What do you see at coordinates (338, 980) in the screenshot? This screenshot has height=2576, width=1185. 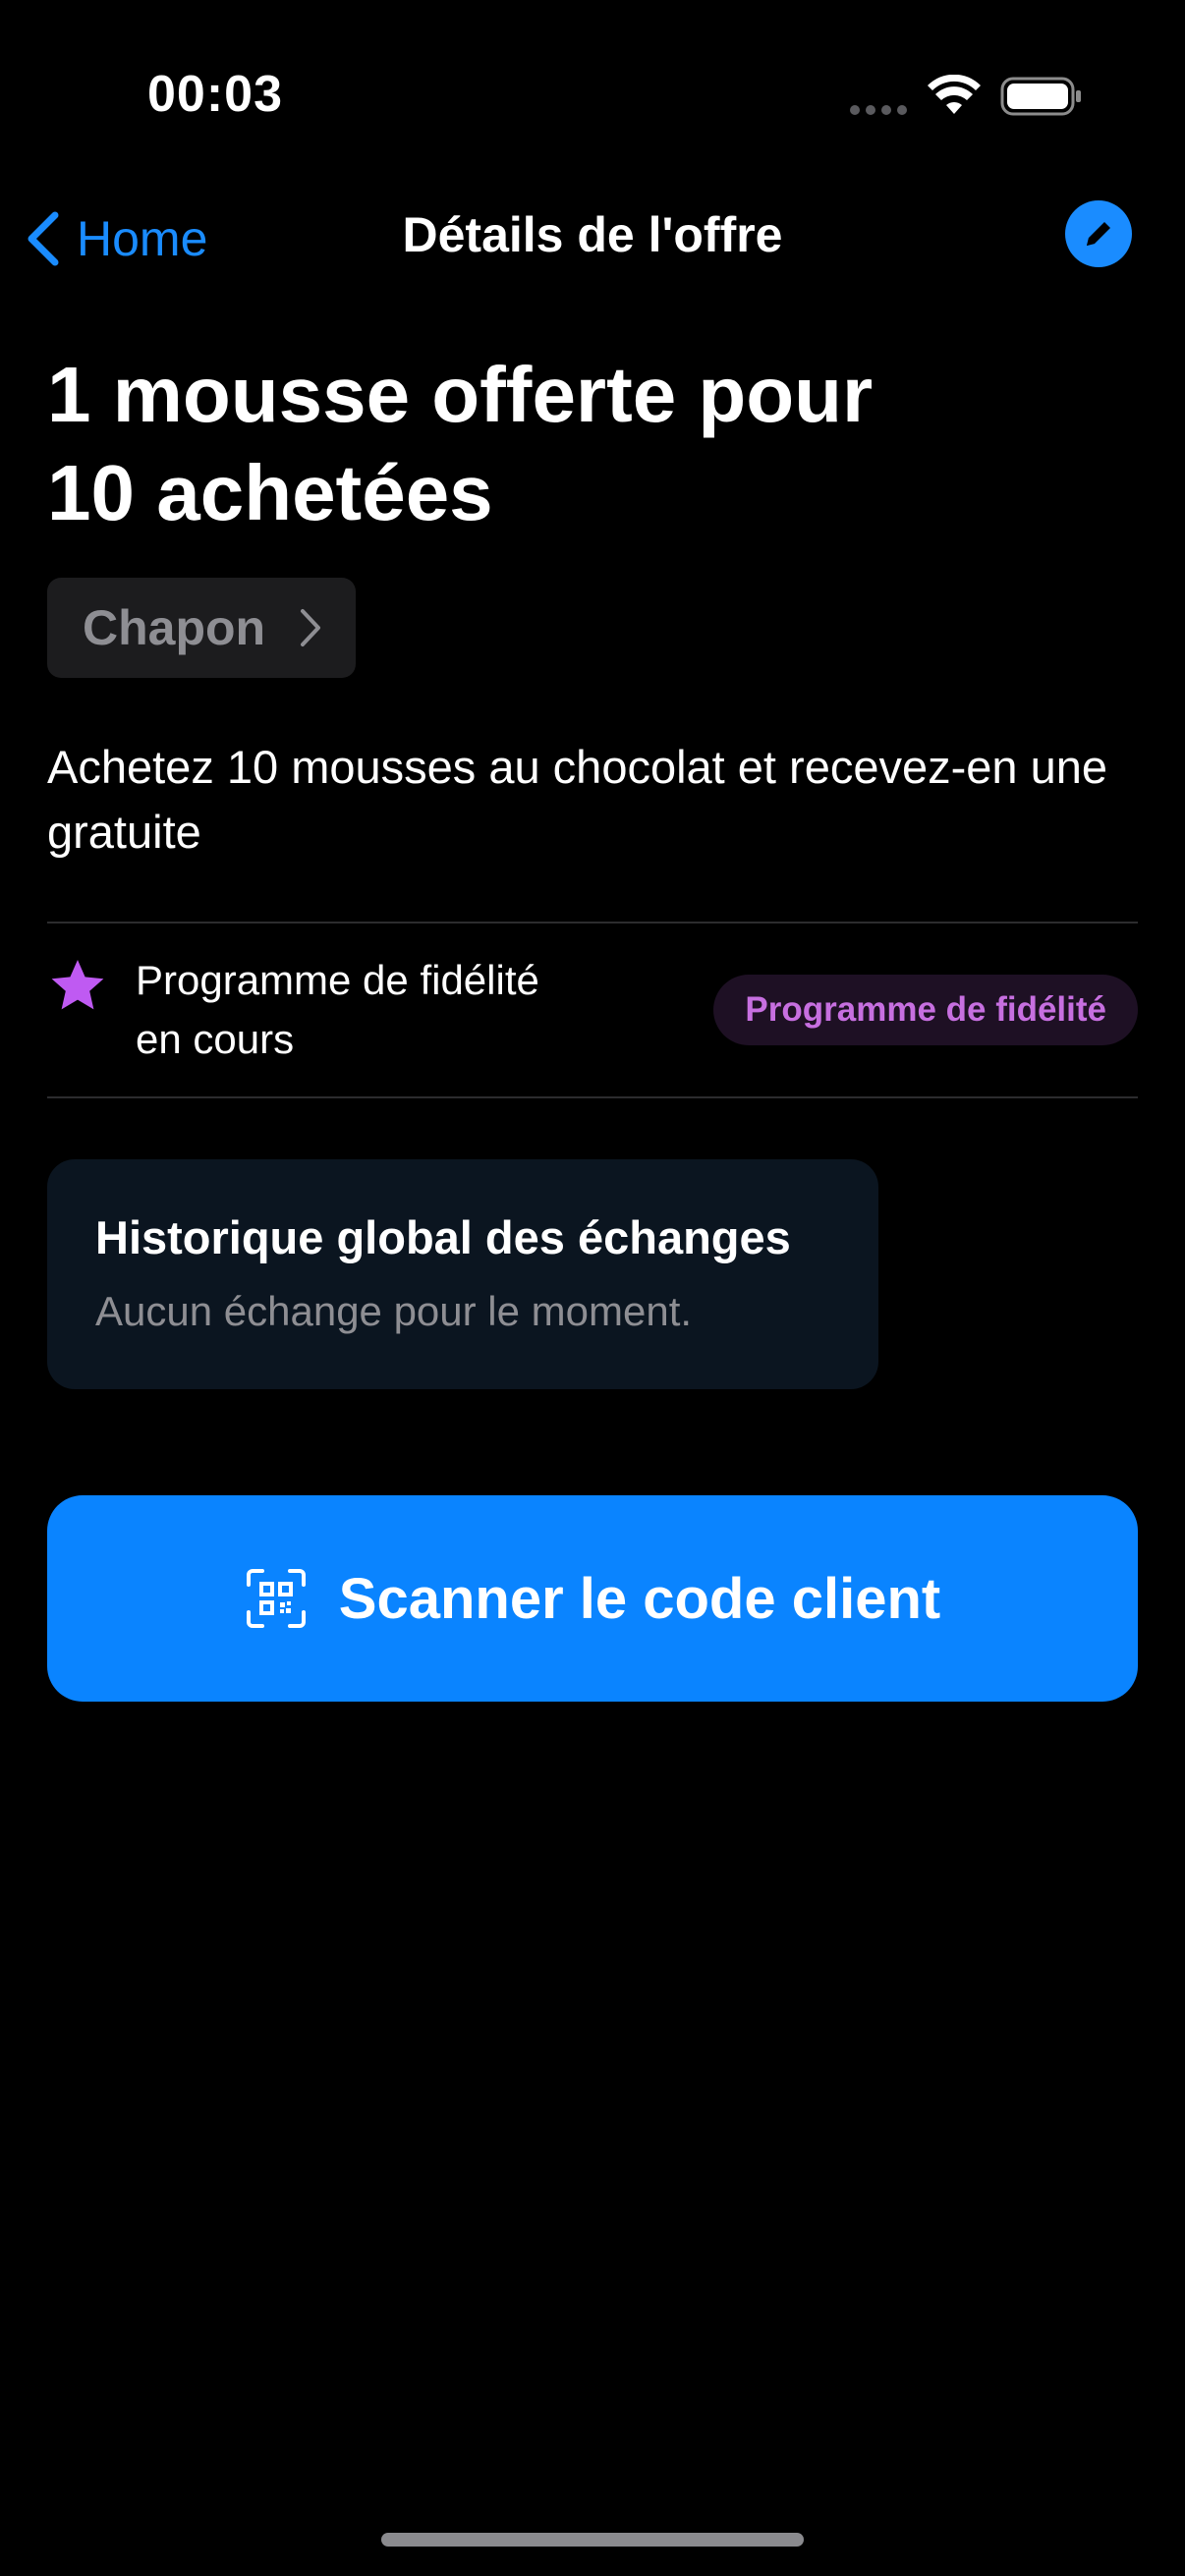 I see `program-status-line: Programme de fidélité` at bounding box center [338, 980].